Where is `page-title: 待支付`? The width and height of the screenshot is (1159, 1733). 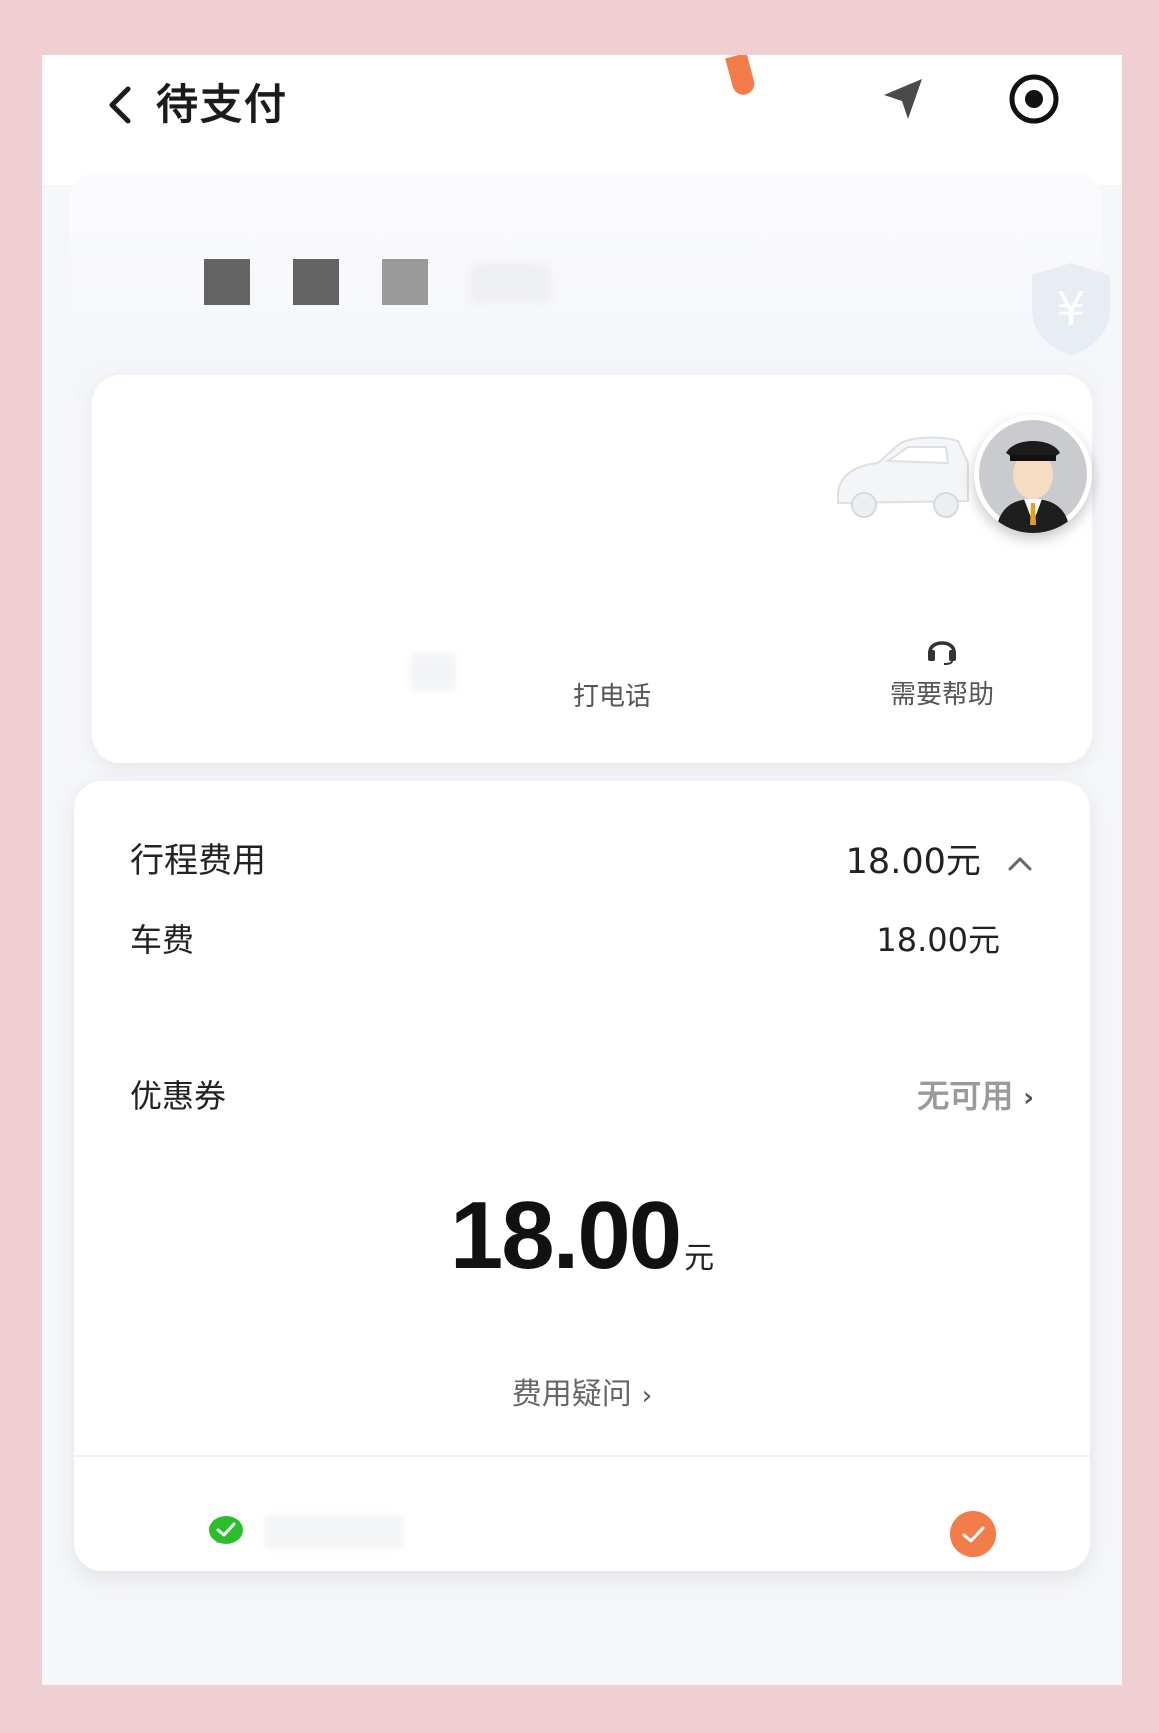 page-title: 待支付 is located at coordinates (222, 104).